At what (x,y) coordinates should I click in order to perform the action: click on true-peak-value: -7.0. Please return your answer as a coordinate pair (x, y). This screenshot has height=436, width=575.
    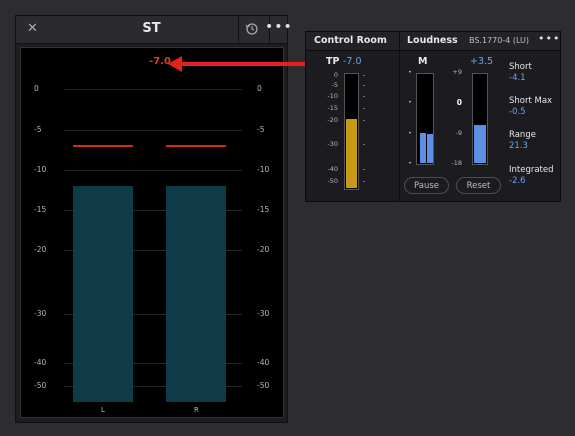
    Looking at the image, I should click on (352, 61).